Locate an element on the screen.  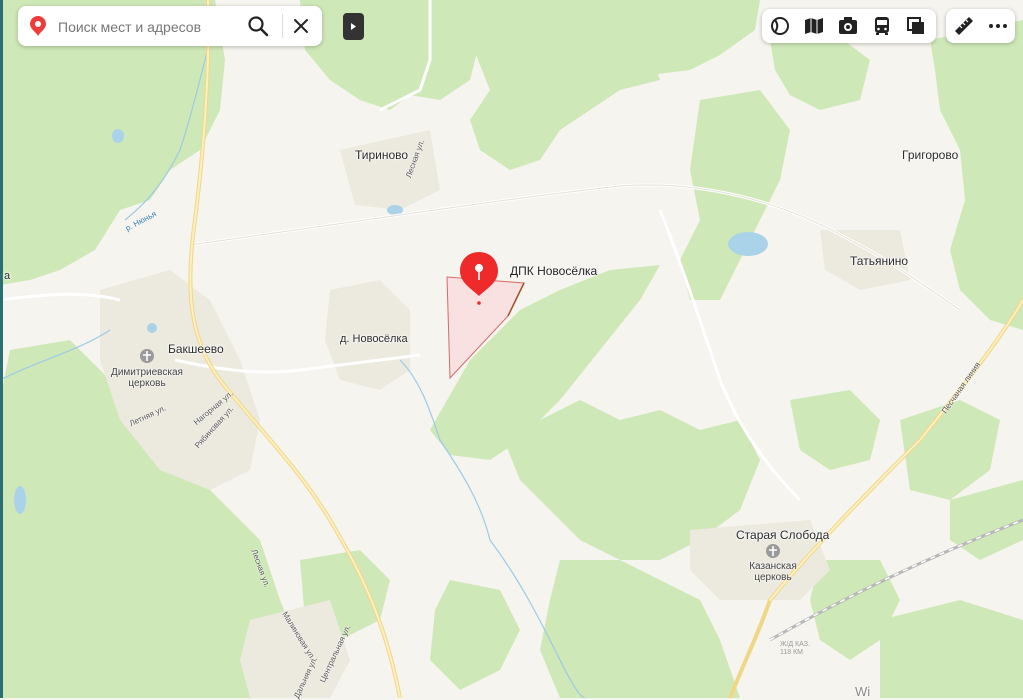
place-label-grigorovo: Григорово is located at coordinates (930, 155).